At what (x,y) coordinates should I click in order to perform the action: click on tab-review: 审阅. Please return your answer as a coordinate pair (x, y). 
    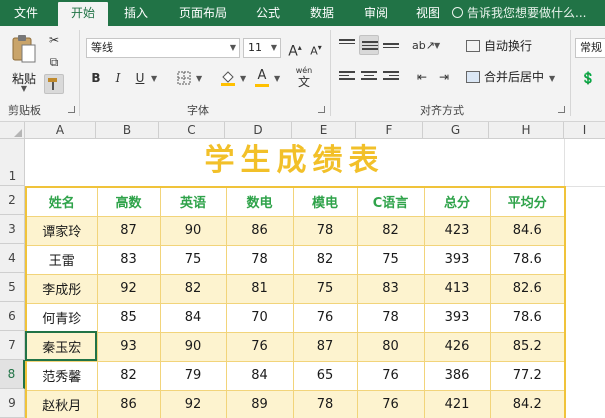
    Looking at the image, I should click on (376, 13).